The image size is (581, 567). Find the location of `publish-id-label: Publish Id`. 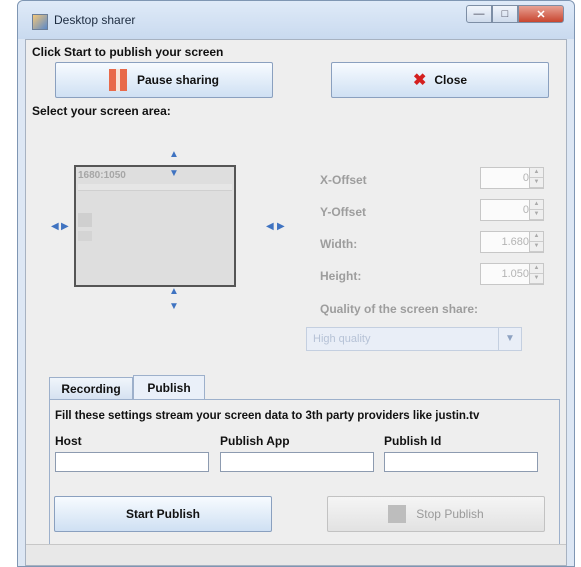

publish-id-label: Publish Id is located at coordinates (413, 441).